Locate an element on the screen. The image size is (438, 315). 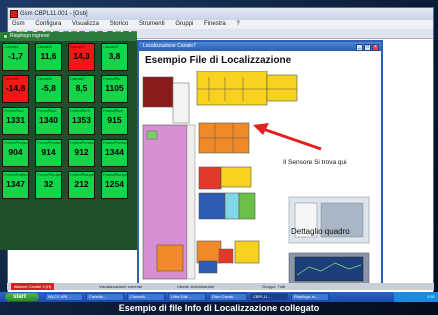
tile-value: -5,8 is located at coordinates (48, 88).